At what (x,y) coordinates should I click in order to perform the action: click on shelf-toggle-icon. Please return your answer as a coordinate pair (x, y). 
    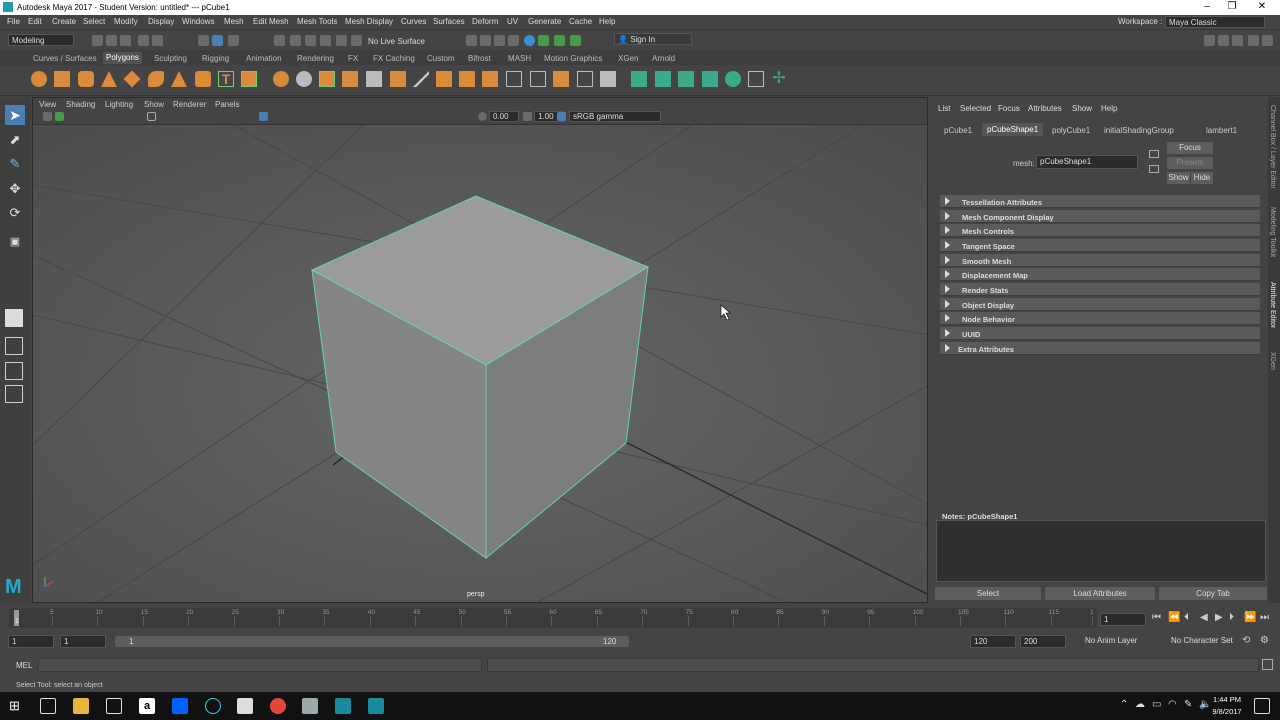
    Looking at the image, I should click on (1267, 40).